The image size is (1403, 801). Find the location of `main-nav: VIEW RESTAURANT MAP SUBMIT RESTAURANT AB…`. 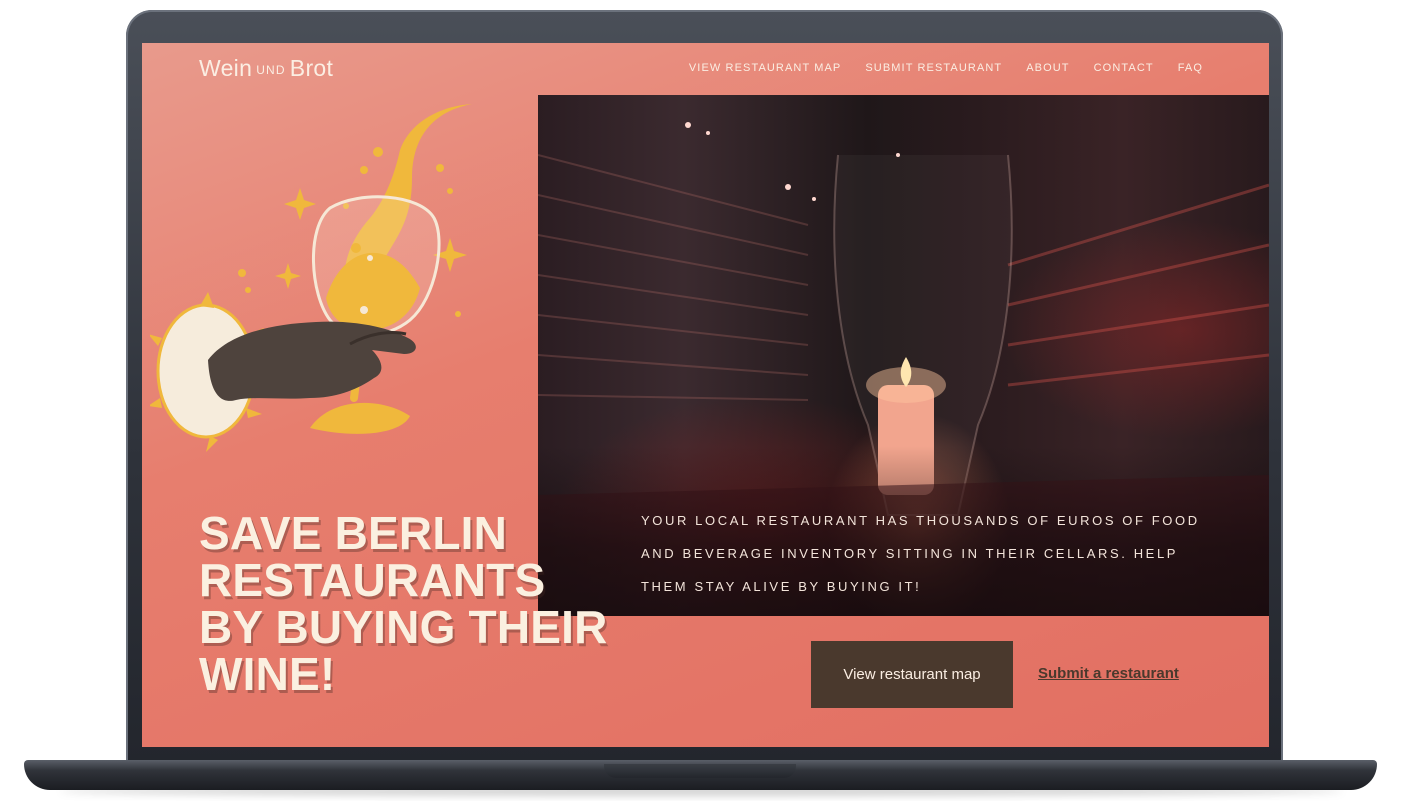

main-nav: VIEW RESTAURANT MAP SUBMIT RESTAURANT AB… is located at coordinates (946, 68).